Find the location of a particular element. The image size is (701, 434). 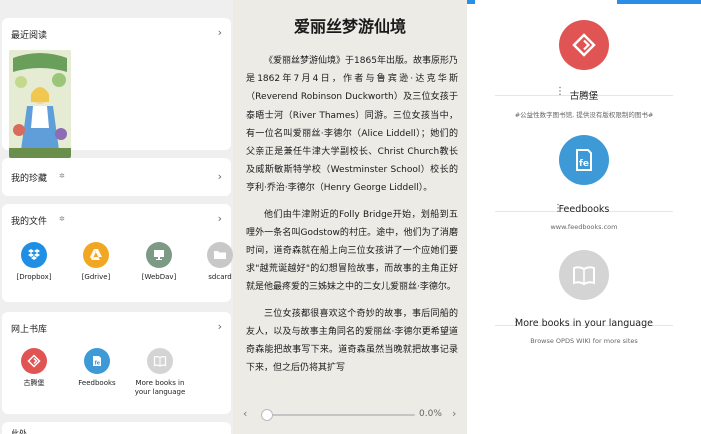

book-cover-alice is located at coordinates (40, 104).